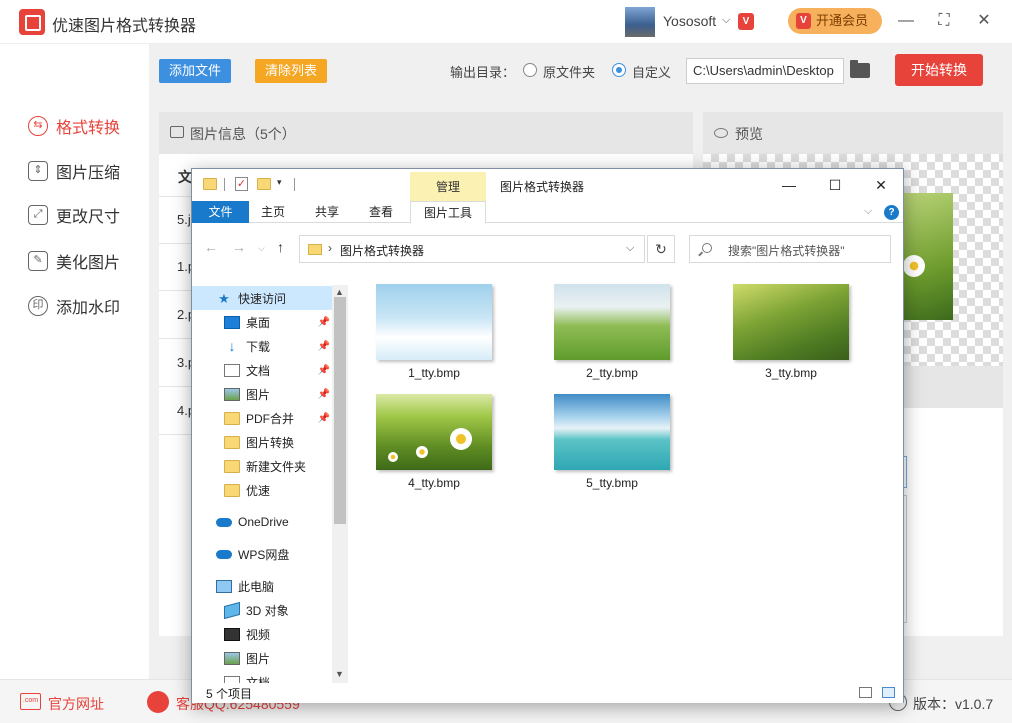  Describe the element at coordinates (984, 21) in the screenshot. I see `close-button: ✕` at that location.